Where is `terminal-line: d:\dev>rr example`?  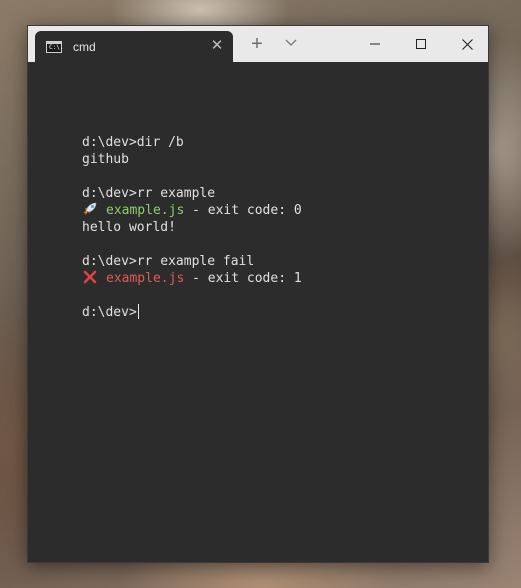 terminal-line: d:\dev>rr example is located at coordinates (149, 193).